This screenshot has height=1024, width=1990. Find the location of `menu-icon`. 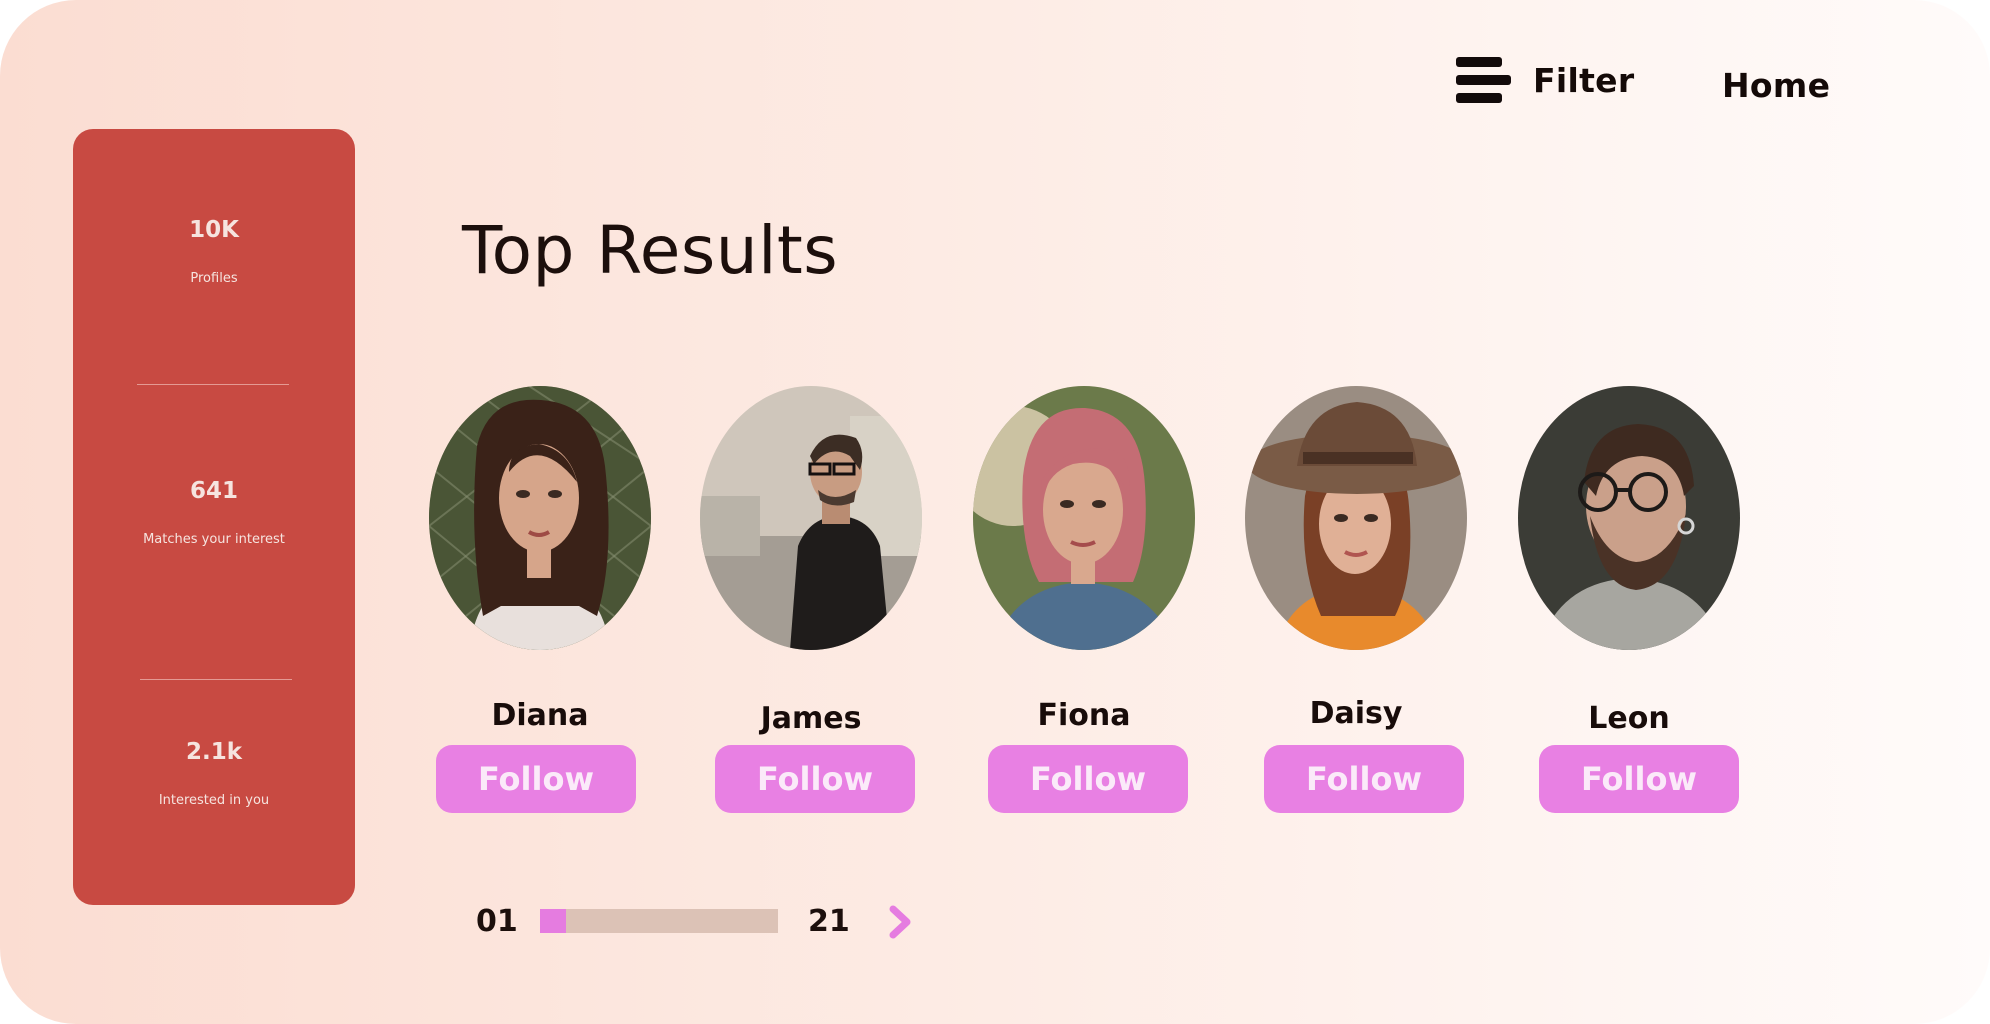

menu-icon is located at coordinates (1483, 80).